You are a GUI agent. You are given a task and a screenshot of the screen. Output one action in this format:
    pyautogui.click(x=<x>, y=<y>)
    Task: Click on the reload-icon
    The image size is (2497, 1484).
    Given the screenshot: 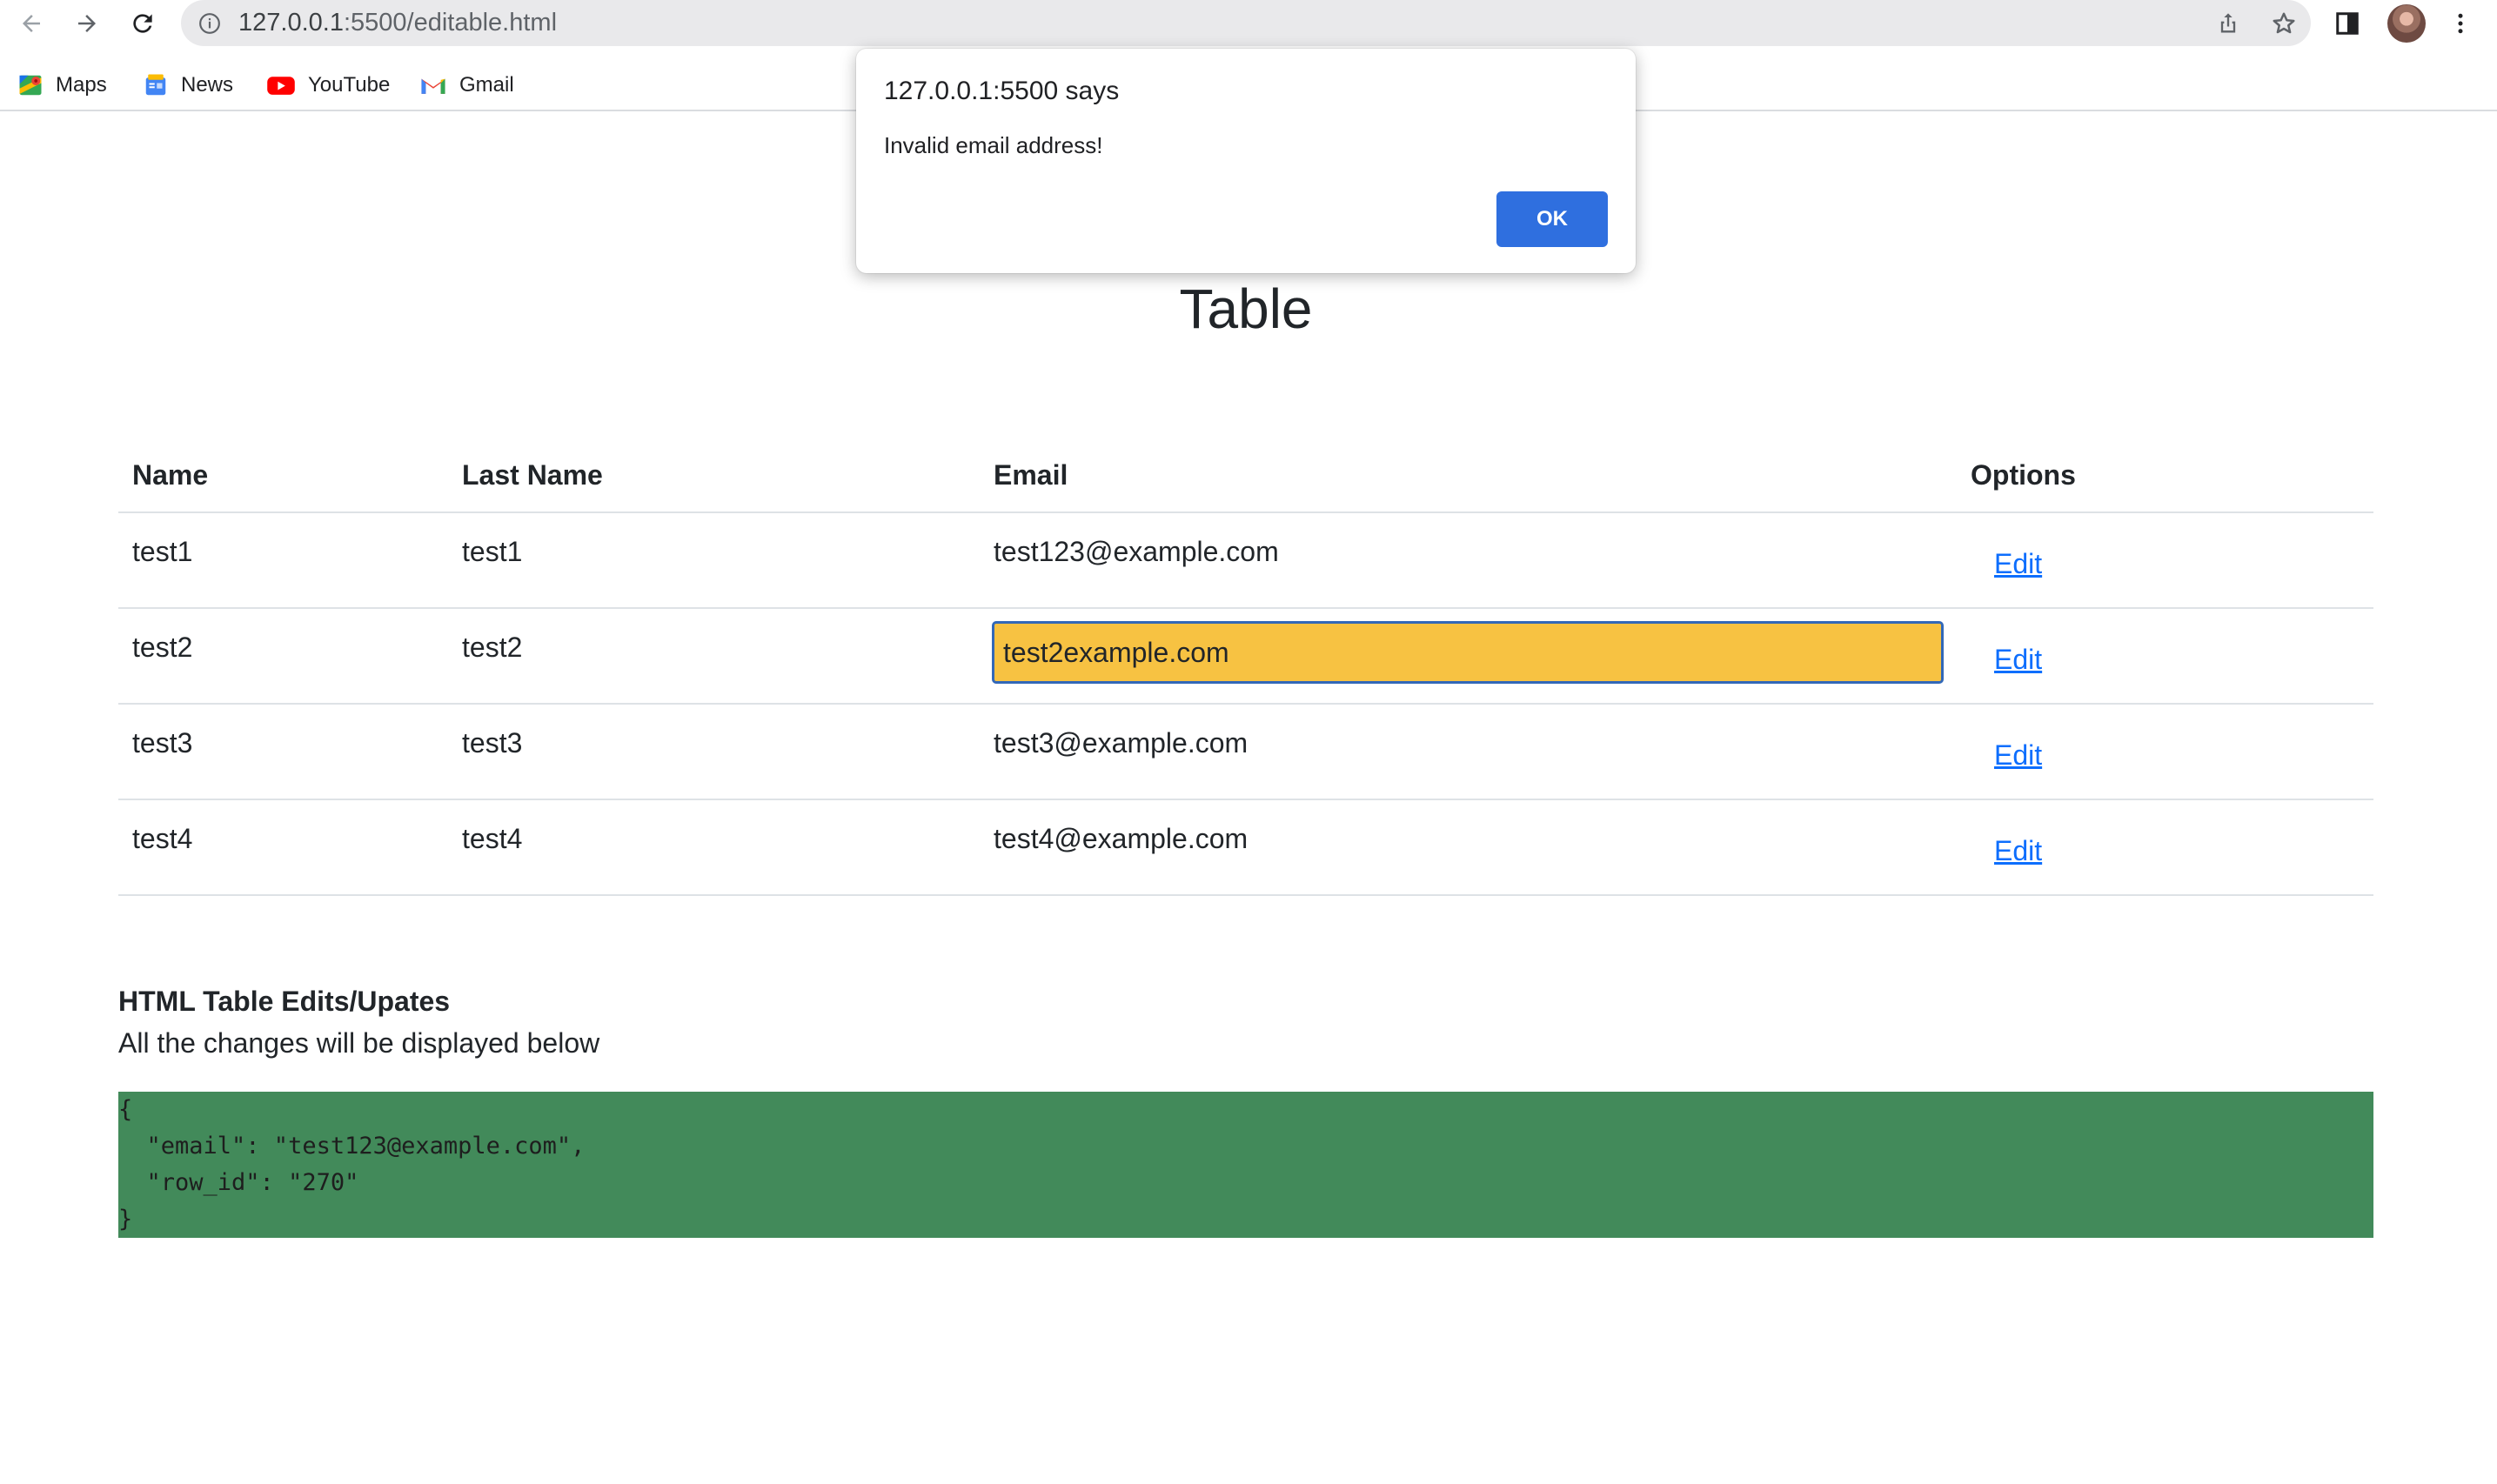 What is the action you would take?
    pyautogui.click(x=142, y=23)
    